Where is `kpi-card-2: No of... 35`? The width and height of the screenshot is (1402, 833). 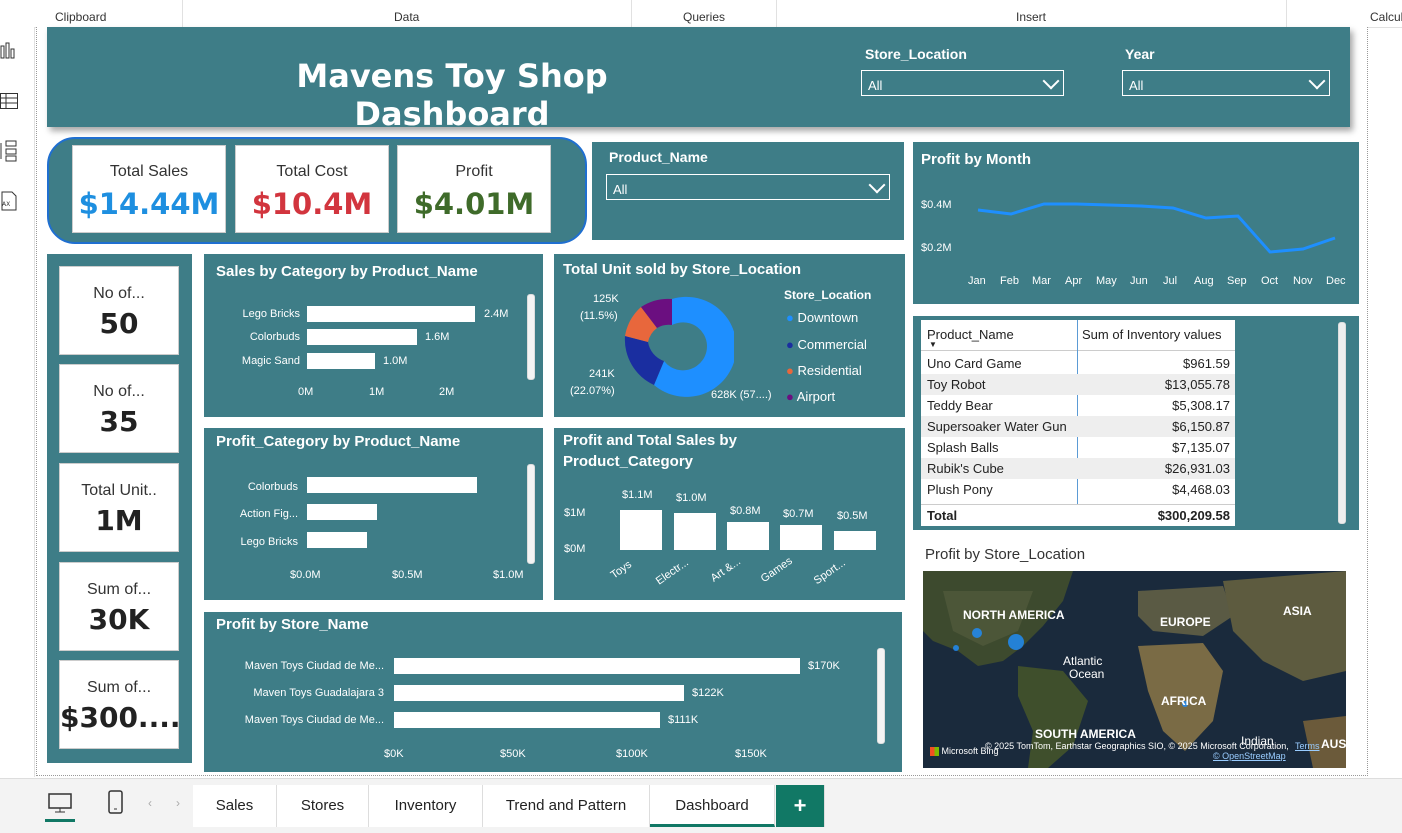 kpi-card-2: No of... 35 is located at coordinates (119, 408).